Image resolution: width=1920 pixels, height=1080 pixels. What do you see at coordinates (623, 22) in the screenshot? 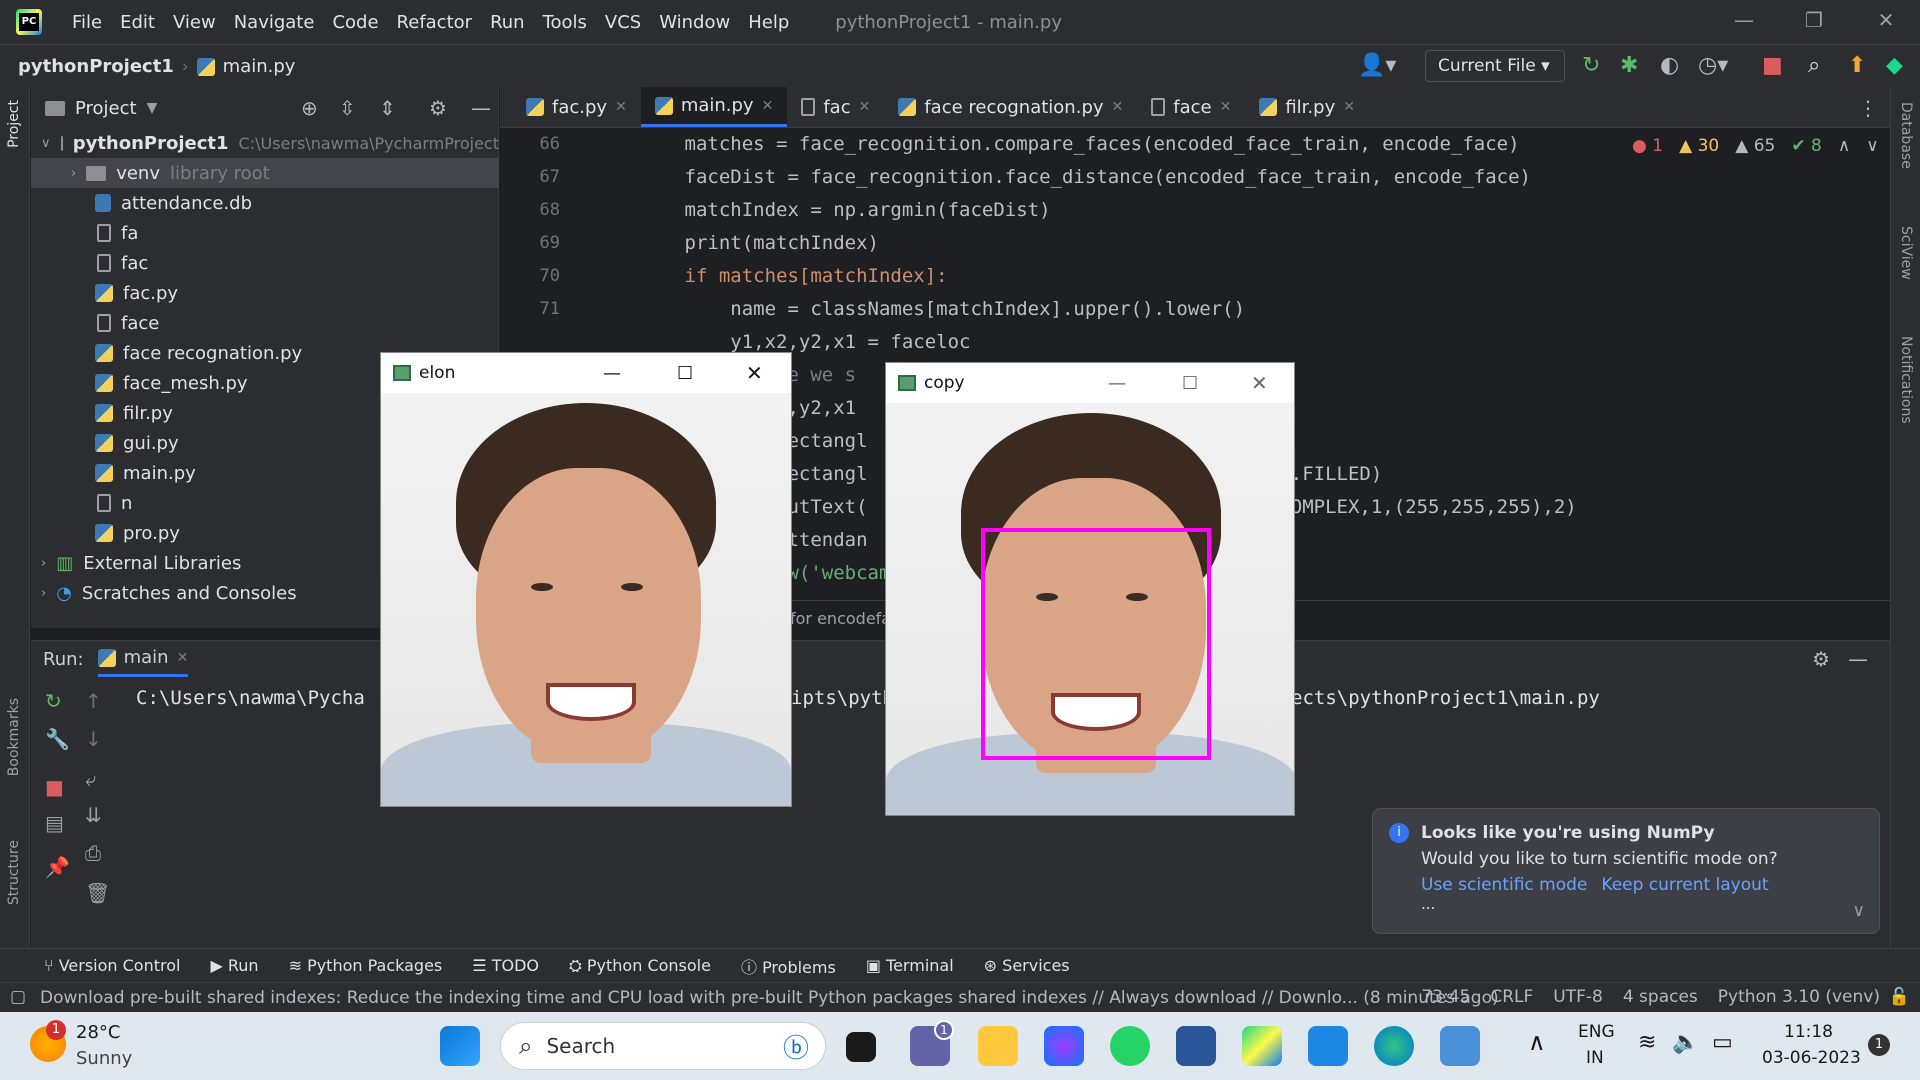
I see `menu-vcs: VCS` at bounding box center [623, 22].